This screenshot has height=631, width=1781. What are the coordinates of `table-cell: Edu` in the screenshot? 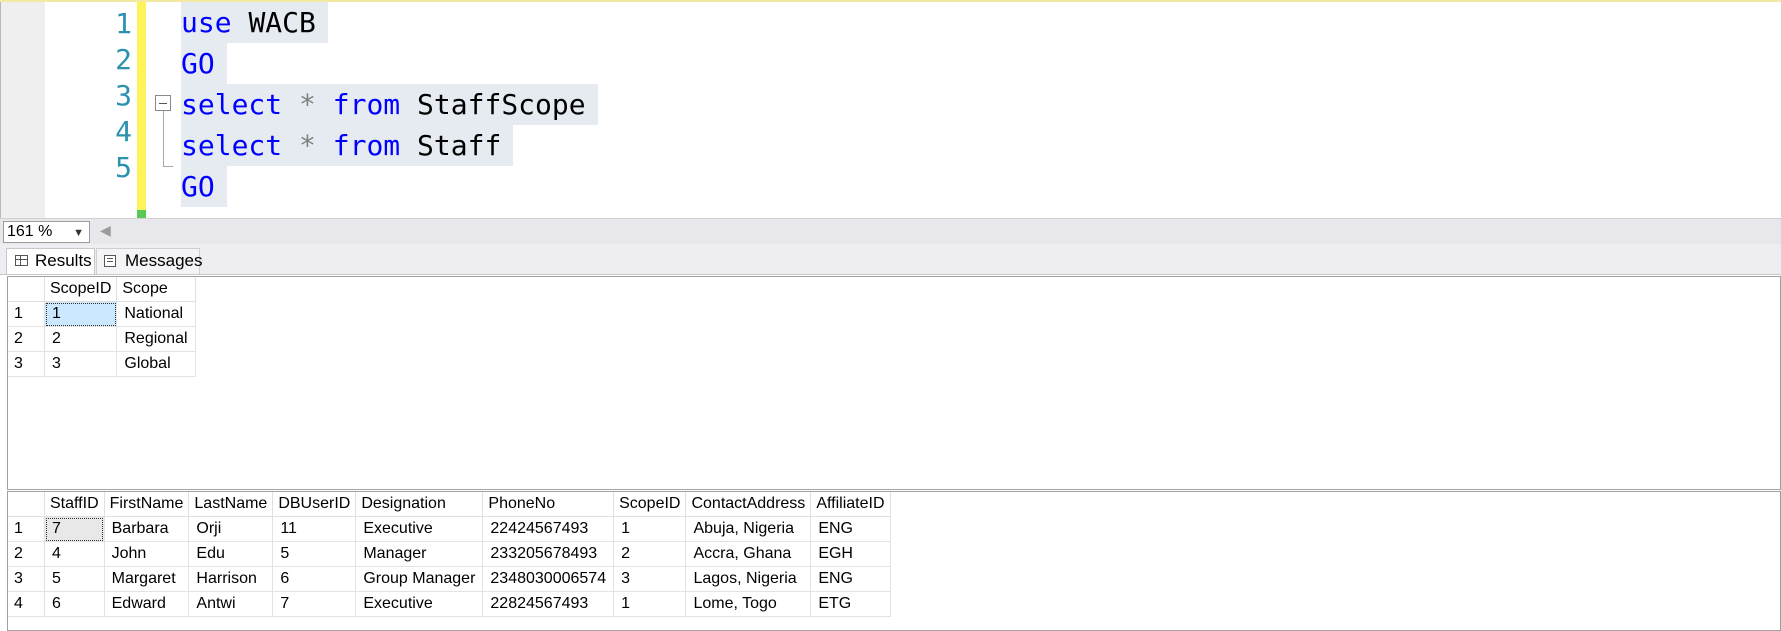 It's located at (231, 554).